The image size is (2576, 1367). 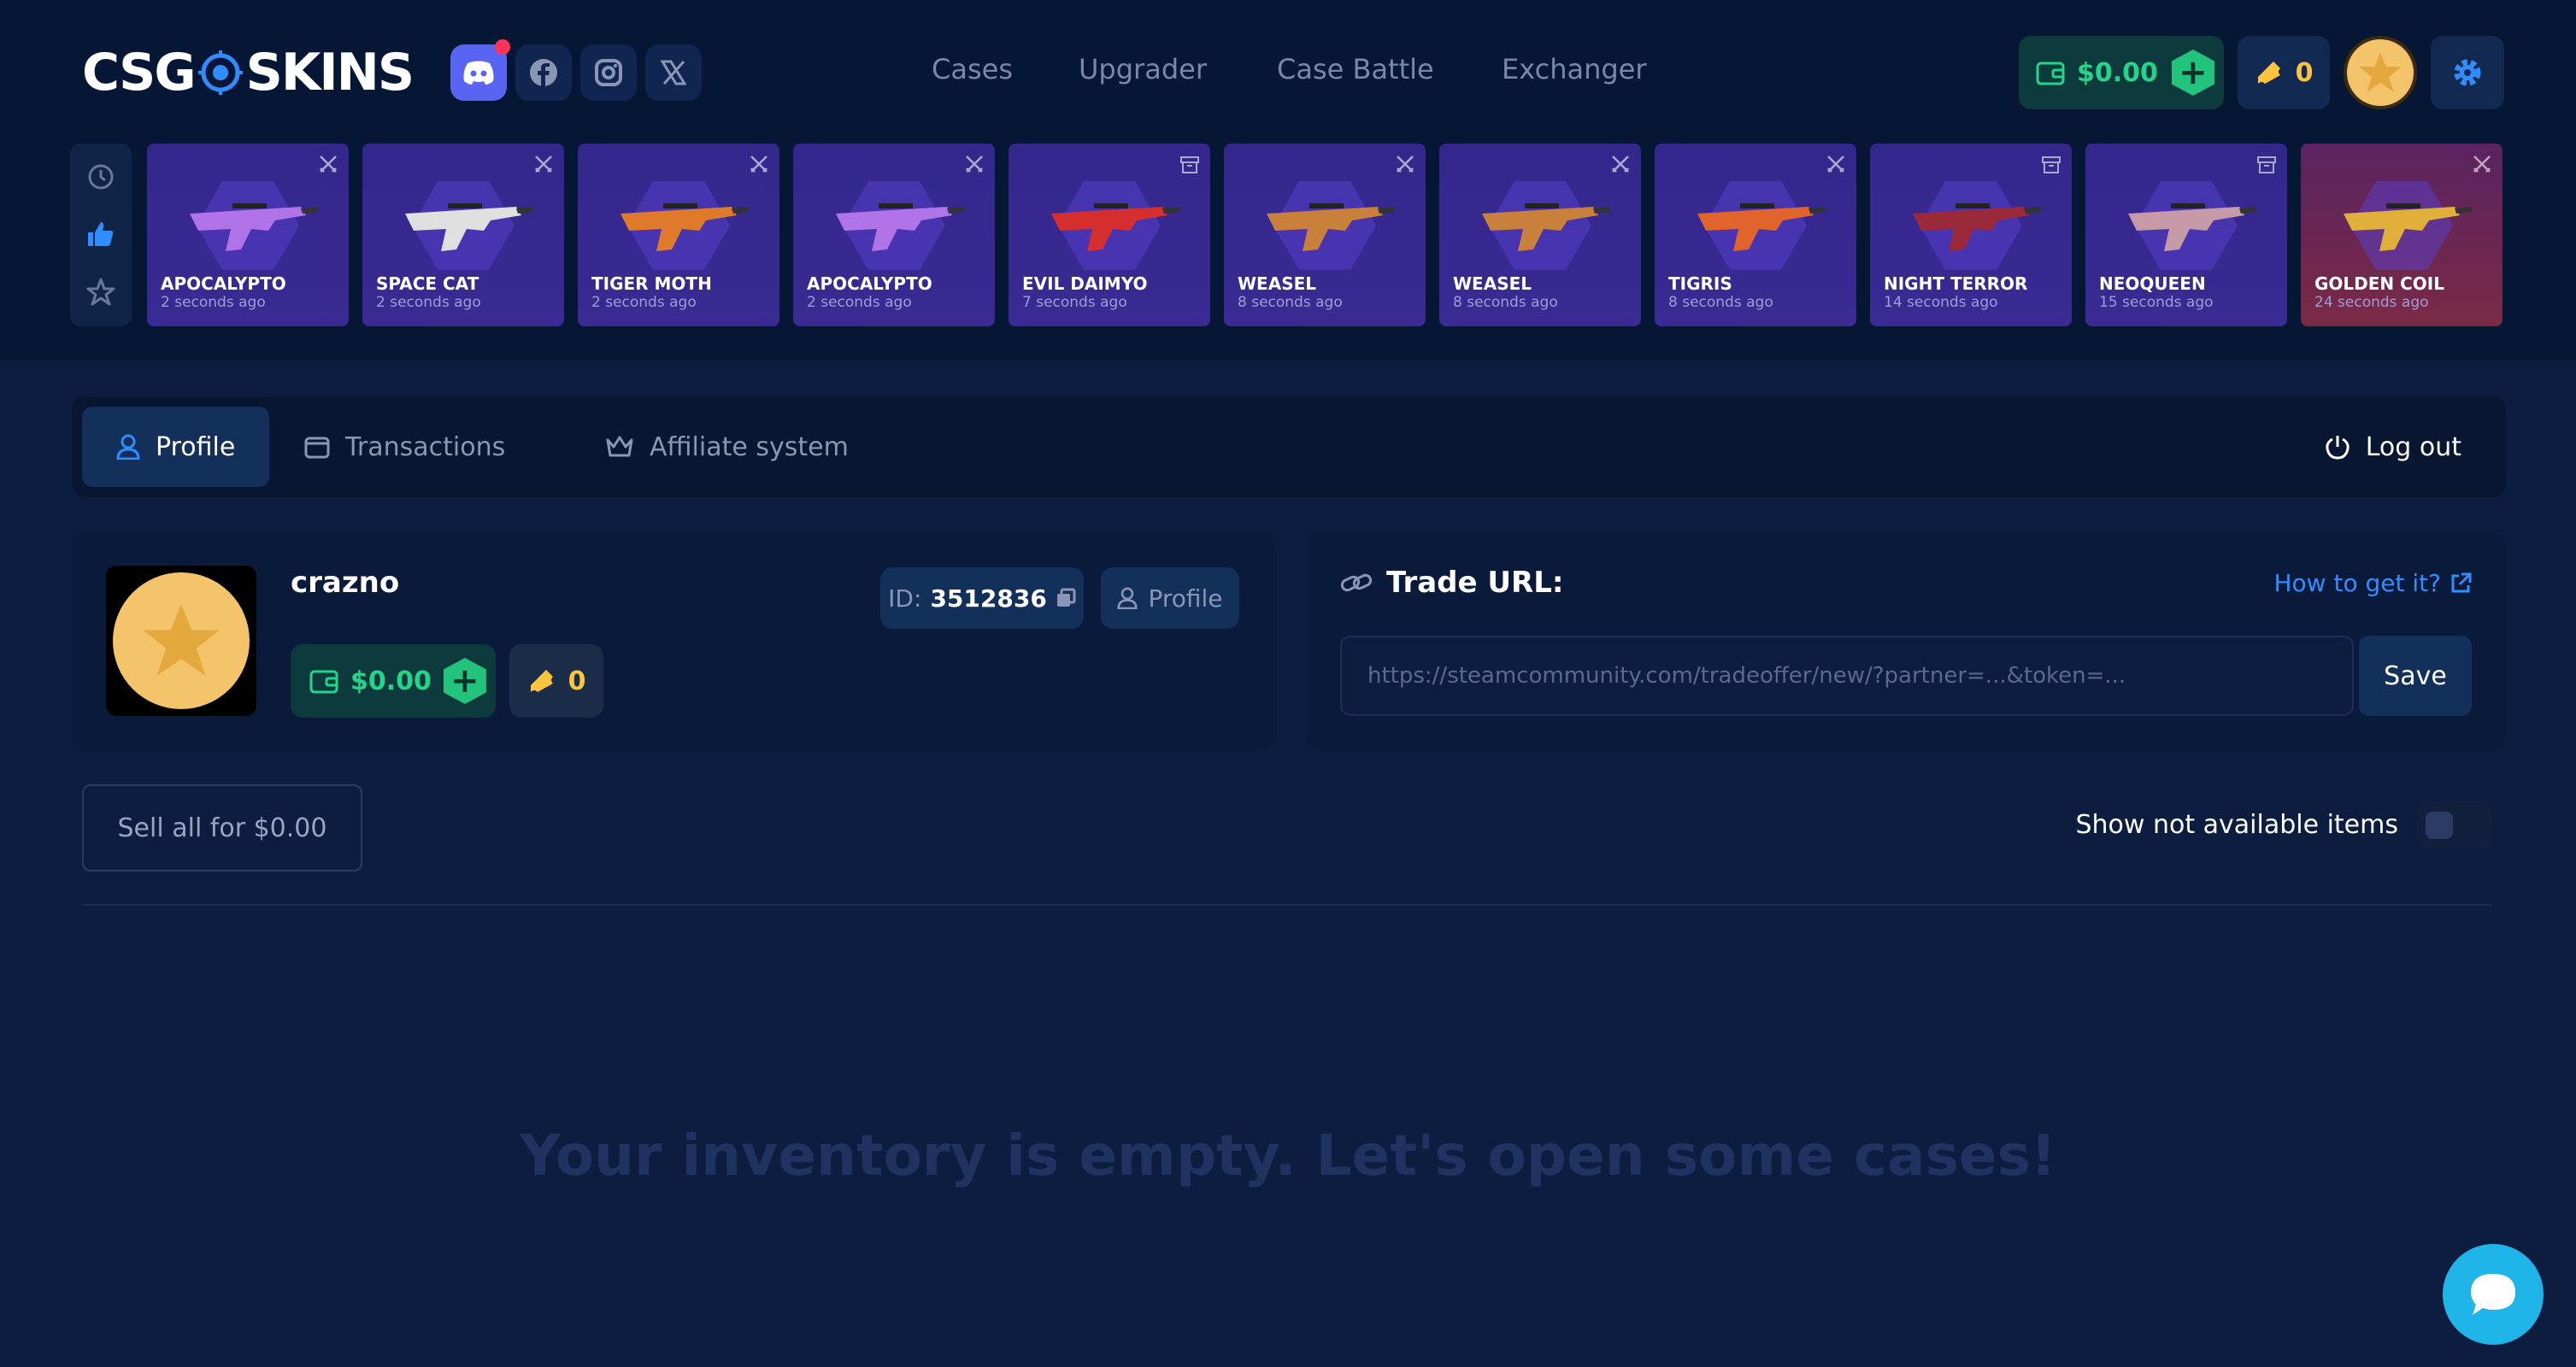 What do you see at coordinates (619, 446) in the screenshot?
I see `crown-icon` at bounding box center [619, 446].